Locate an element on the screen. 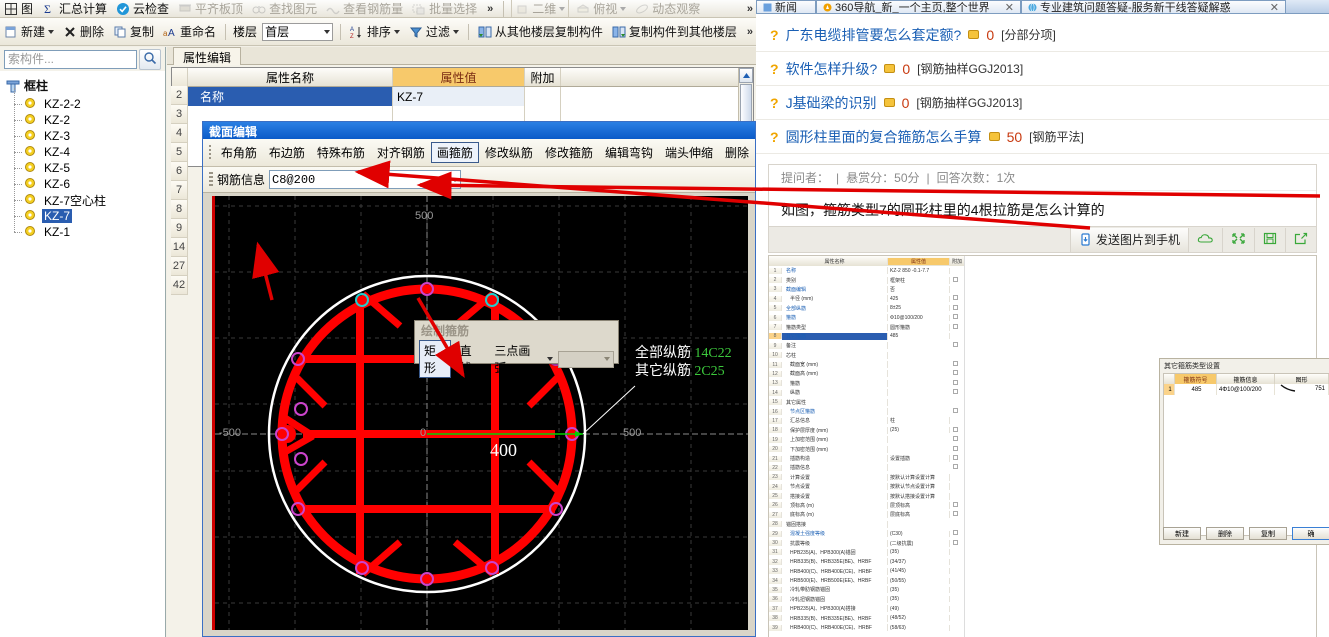 The width and height of the screenshot is (1329, 637). embedded-row: 24 节点设置 按默认节点设置计算 is located at coordinates (866, 486).